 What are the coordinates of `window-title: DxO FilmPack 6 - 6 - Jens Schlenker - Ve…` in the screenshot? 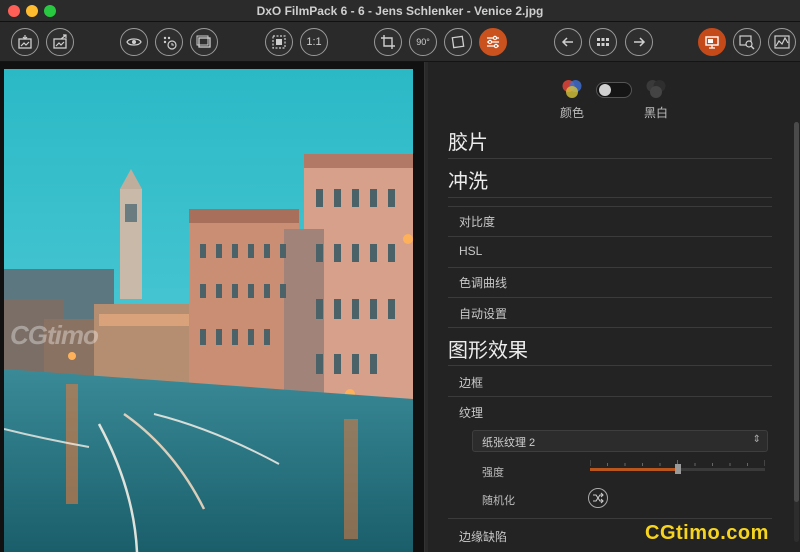 It's located at (400, 11).